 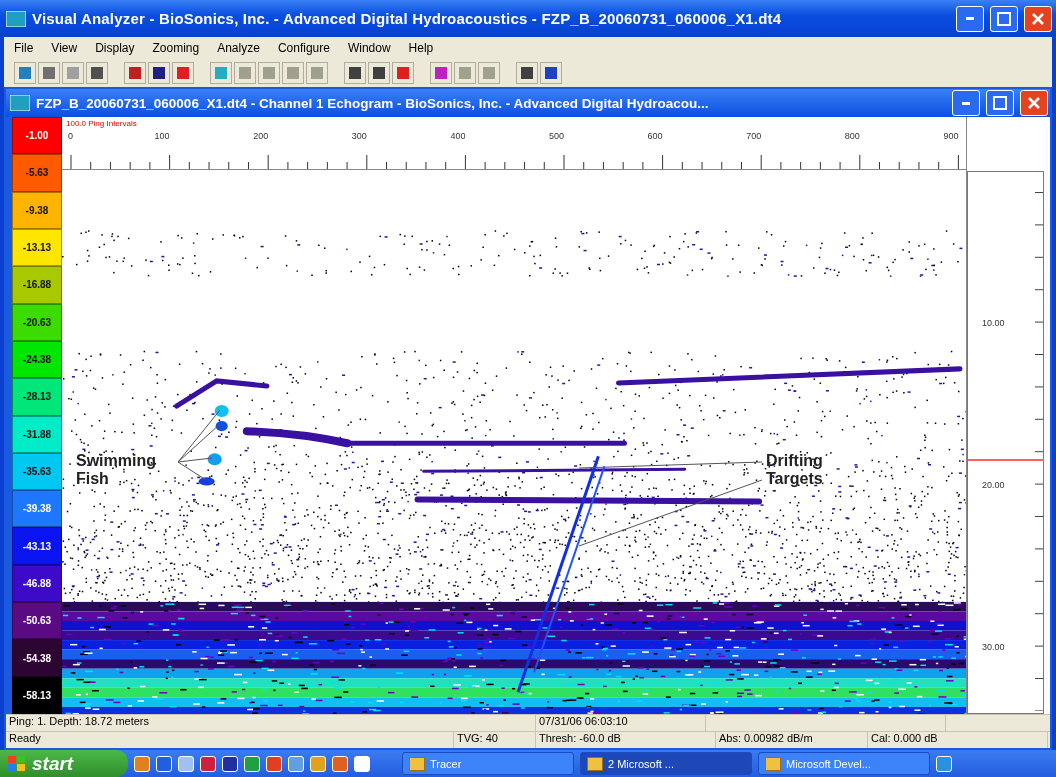 I want to click on menu-item: Configure, so click(x=303, y=48).